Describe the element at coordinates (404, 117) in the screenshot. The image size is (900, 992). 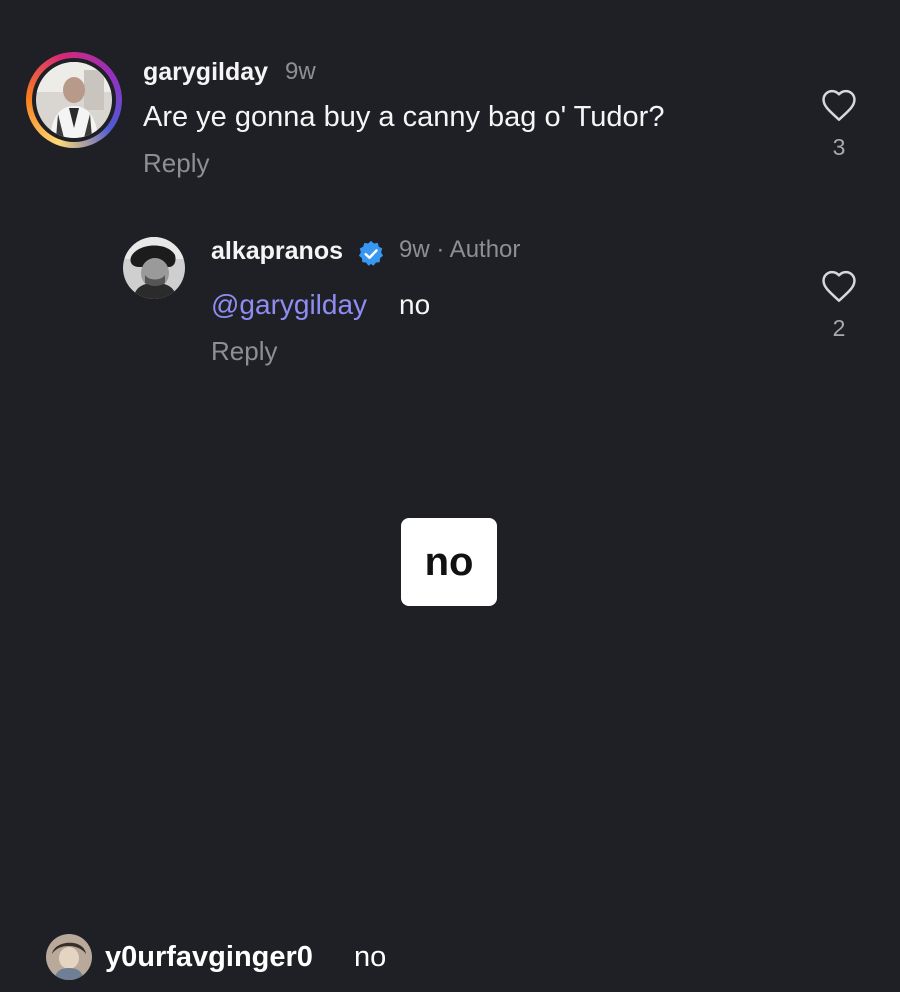
I see `comment-text: Are ye gonna buy a canny bag o' Tudor?` at that location.